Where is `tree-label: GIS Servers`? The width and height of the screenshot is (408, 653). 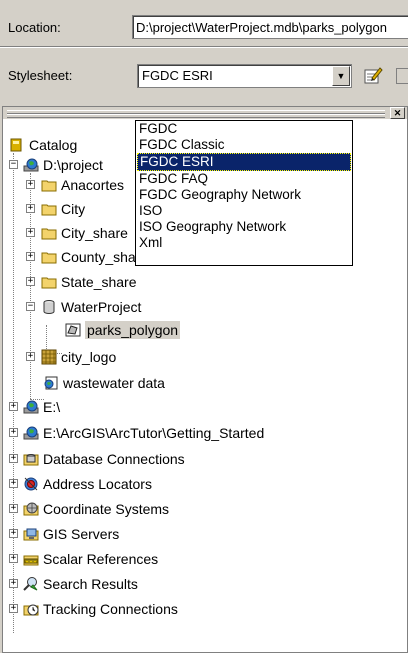 tree-label: GIS Servers is located at coordinates (81, 534).